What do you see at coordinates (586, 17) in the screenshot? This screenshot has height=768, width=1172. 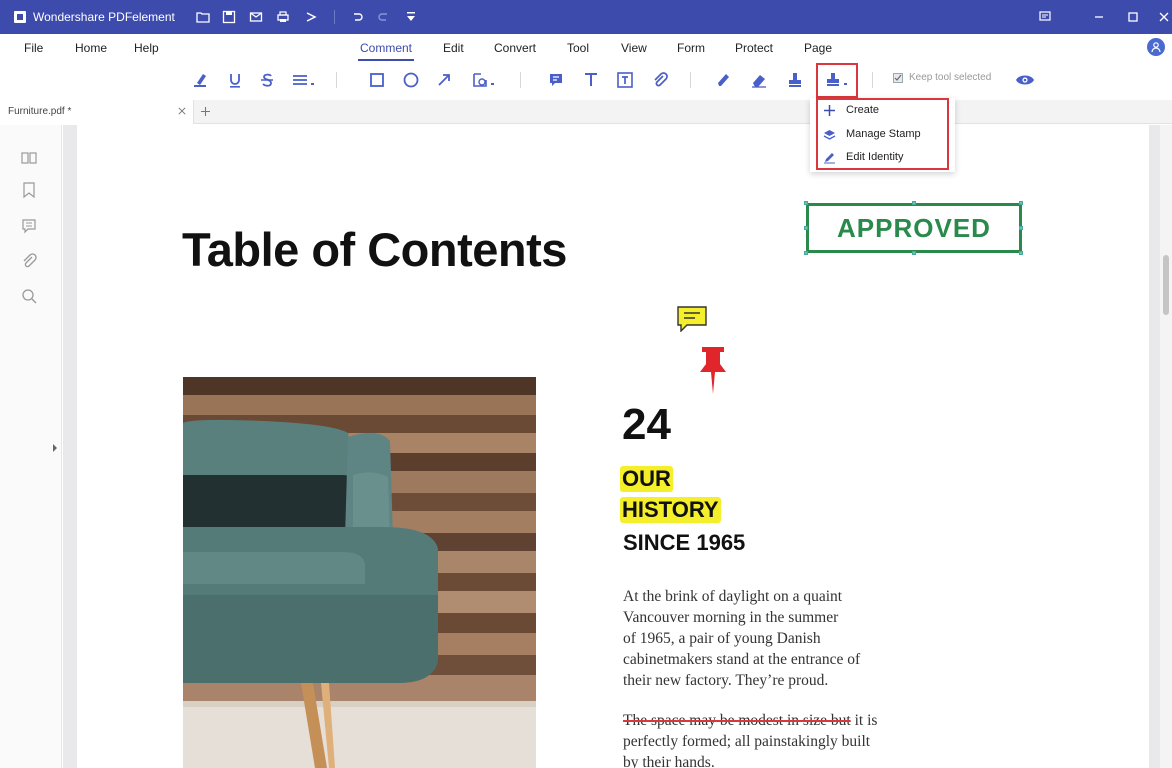 I see `title-bar: Wondershare PDFelement` at bounding box center [586, 17].